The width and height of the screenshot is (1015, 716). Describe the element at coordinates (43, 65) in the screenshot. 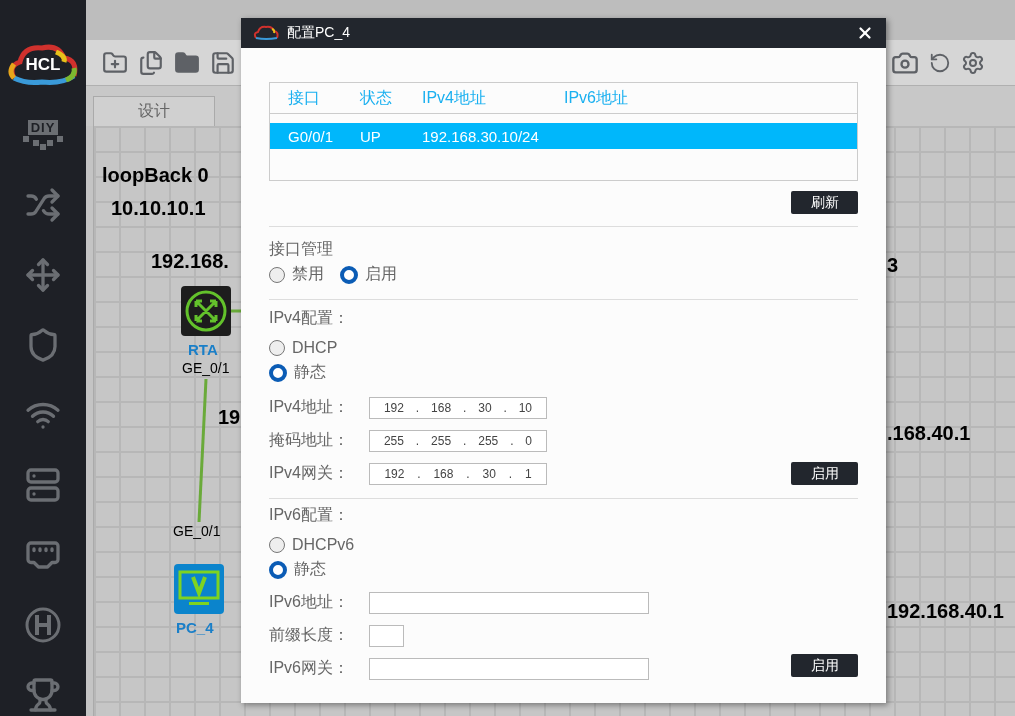

I see `hcl-logo: HCL` at that location.